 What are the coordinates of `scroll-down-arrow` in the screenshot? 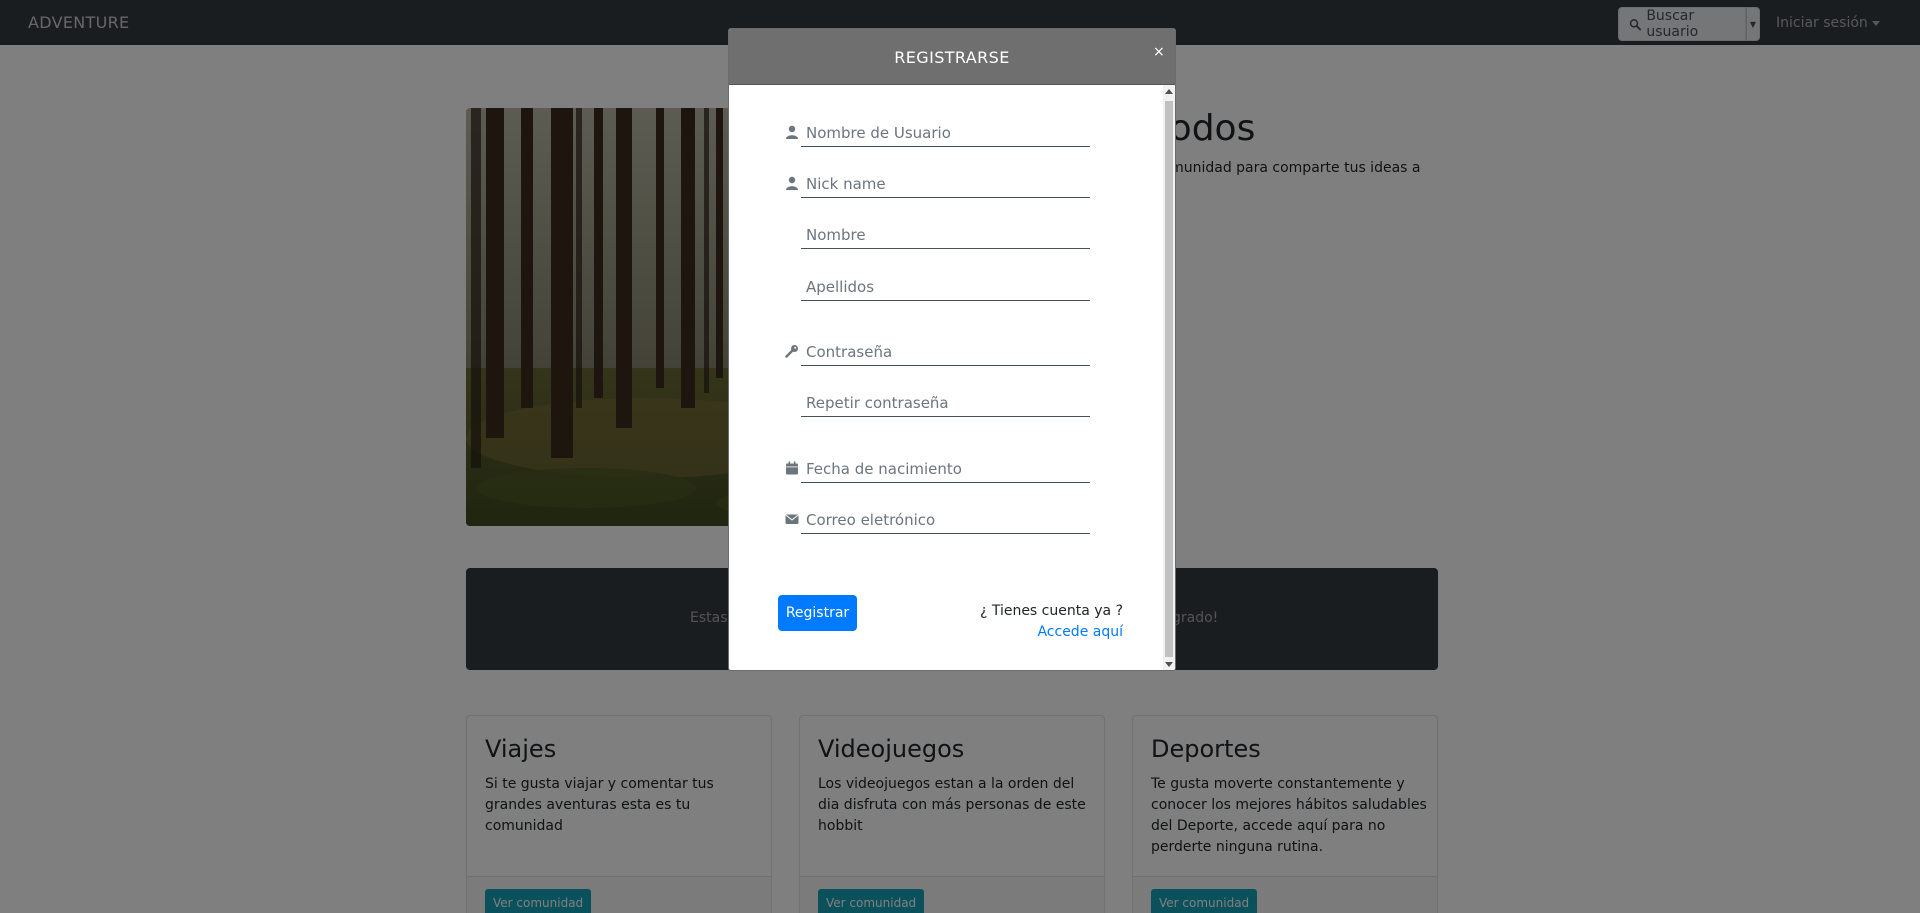 It's located at (1169, 664).